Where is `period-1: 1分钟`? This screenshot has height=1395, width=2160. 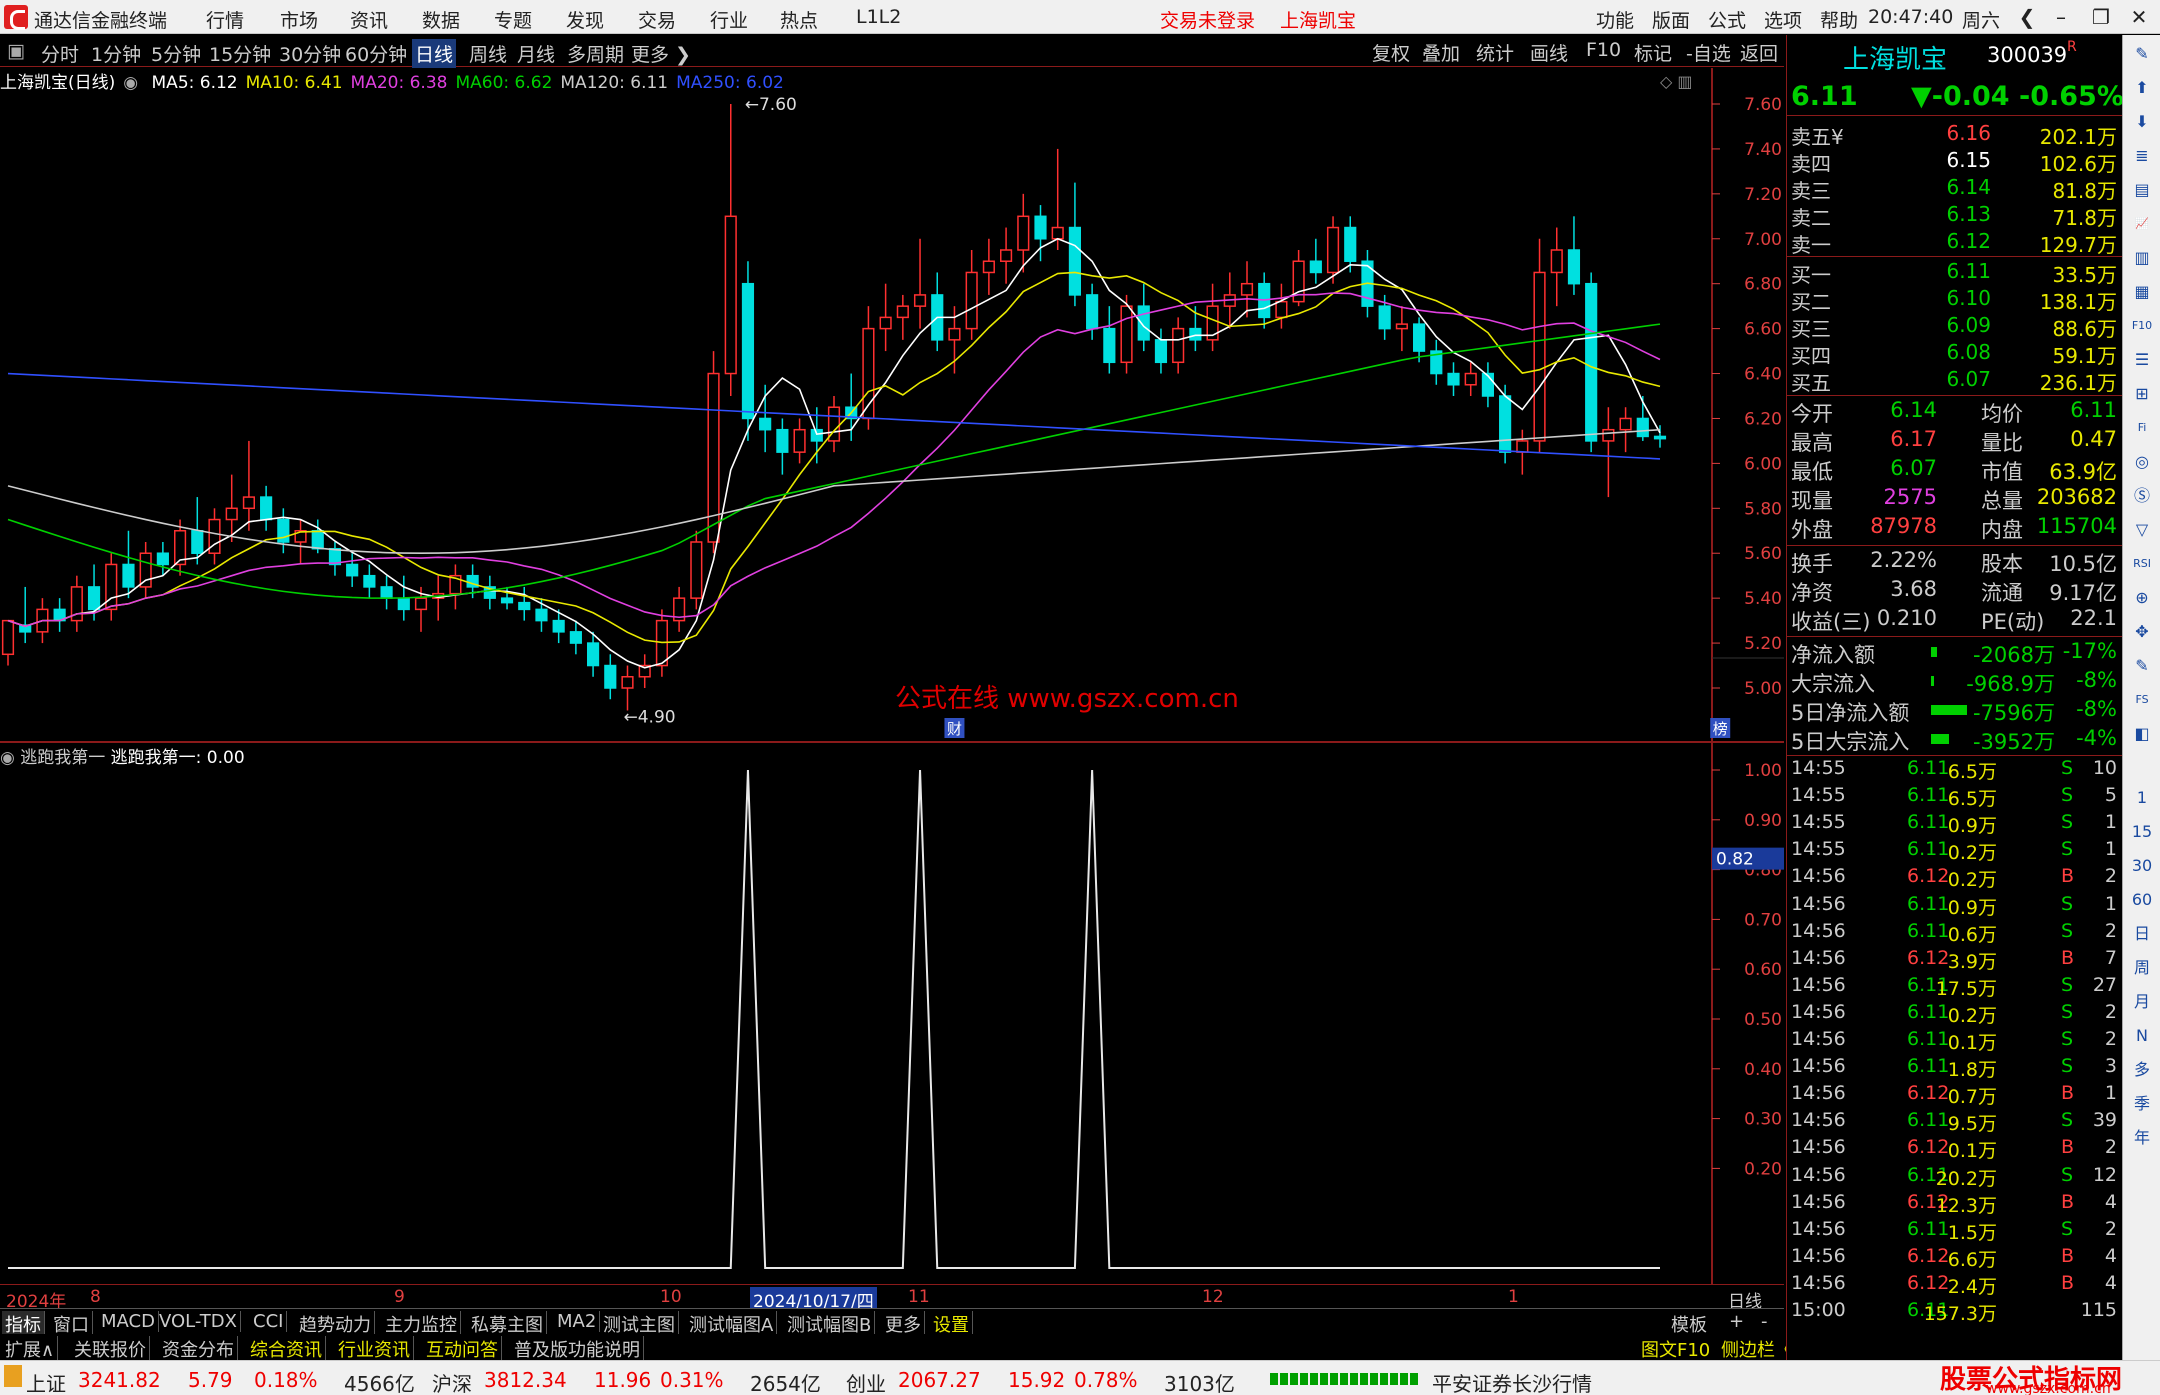
period-1: 1分钟 is located at coordinates (116, 53).